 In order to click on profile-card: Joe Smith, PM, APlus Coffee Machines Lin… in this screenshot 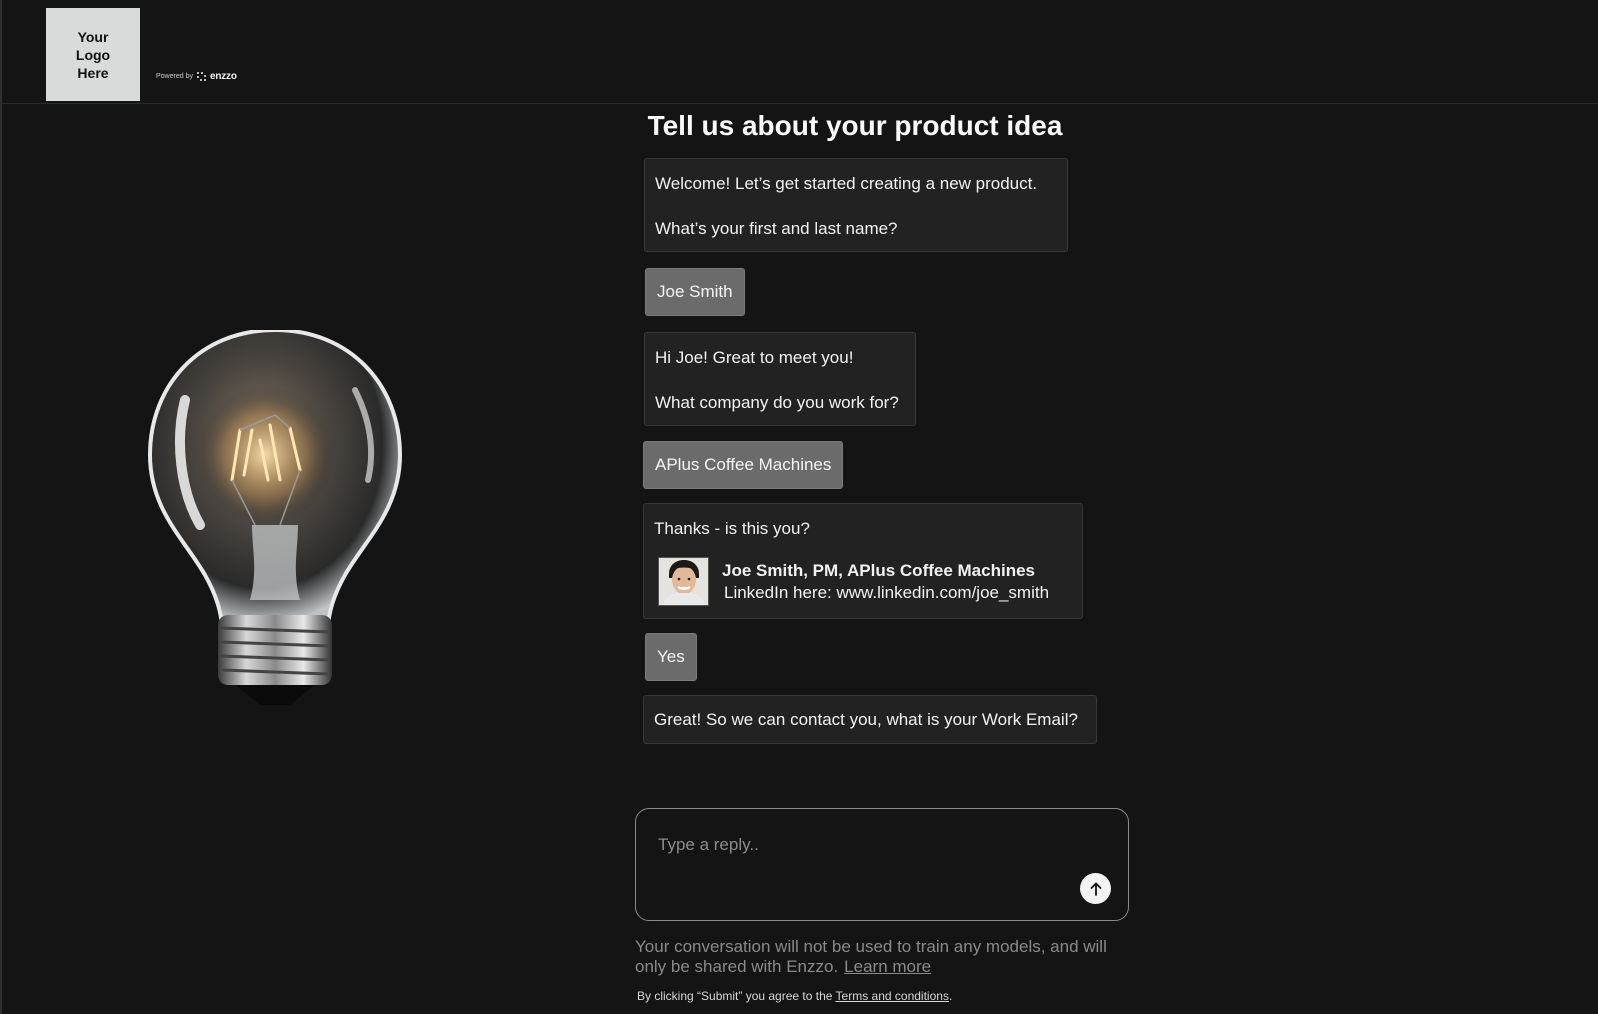, I will do `click(865, 581)`.